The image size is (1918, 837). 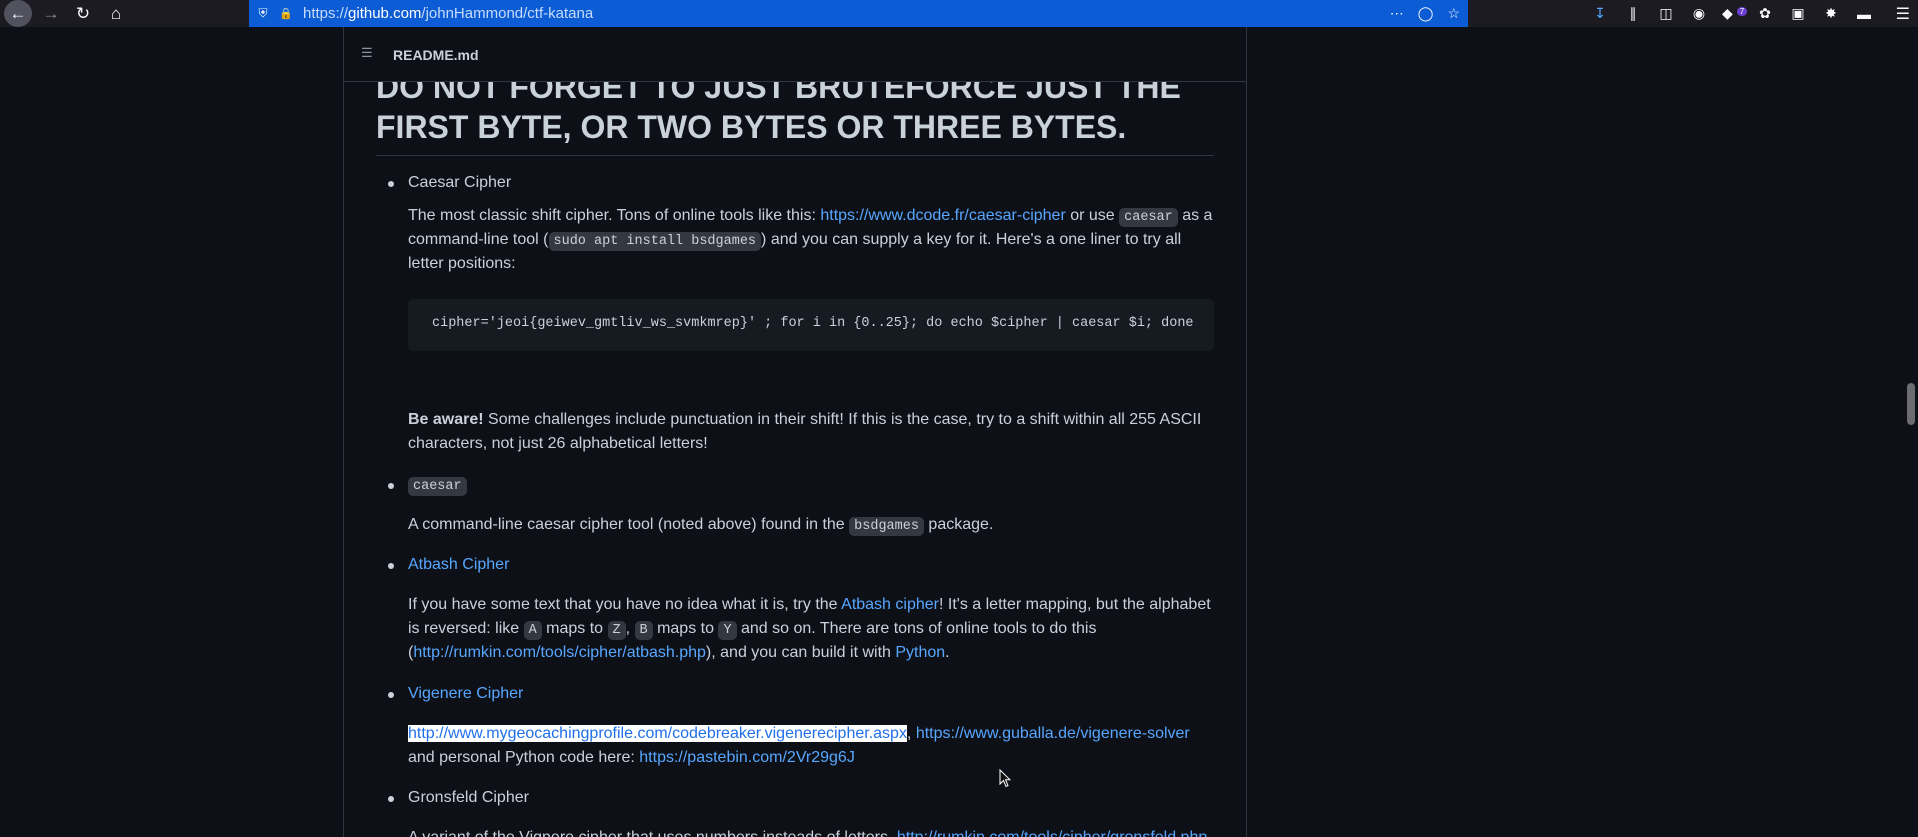 I want to click on gronsfeld-title: Gronsfeld Cipher, so click(x=468, y=797).